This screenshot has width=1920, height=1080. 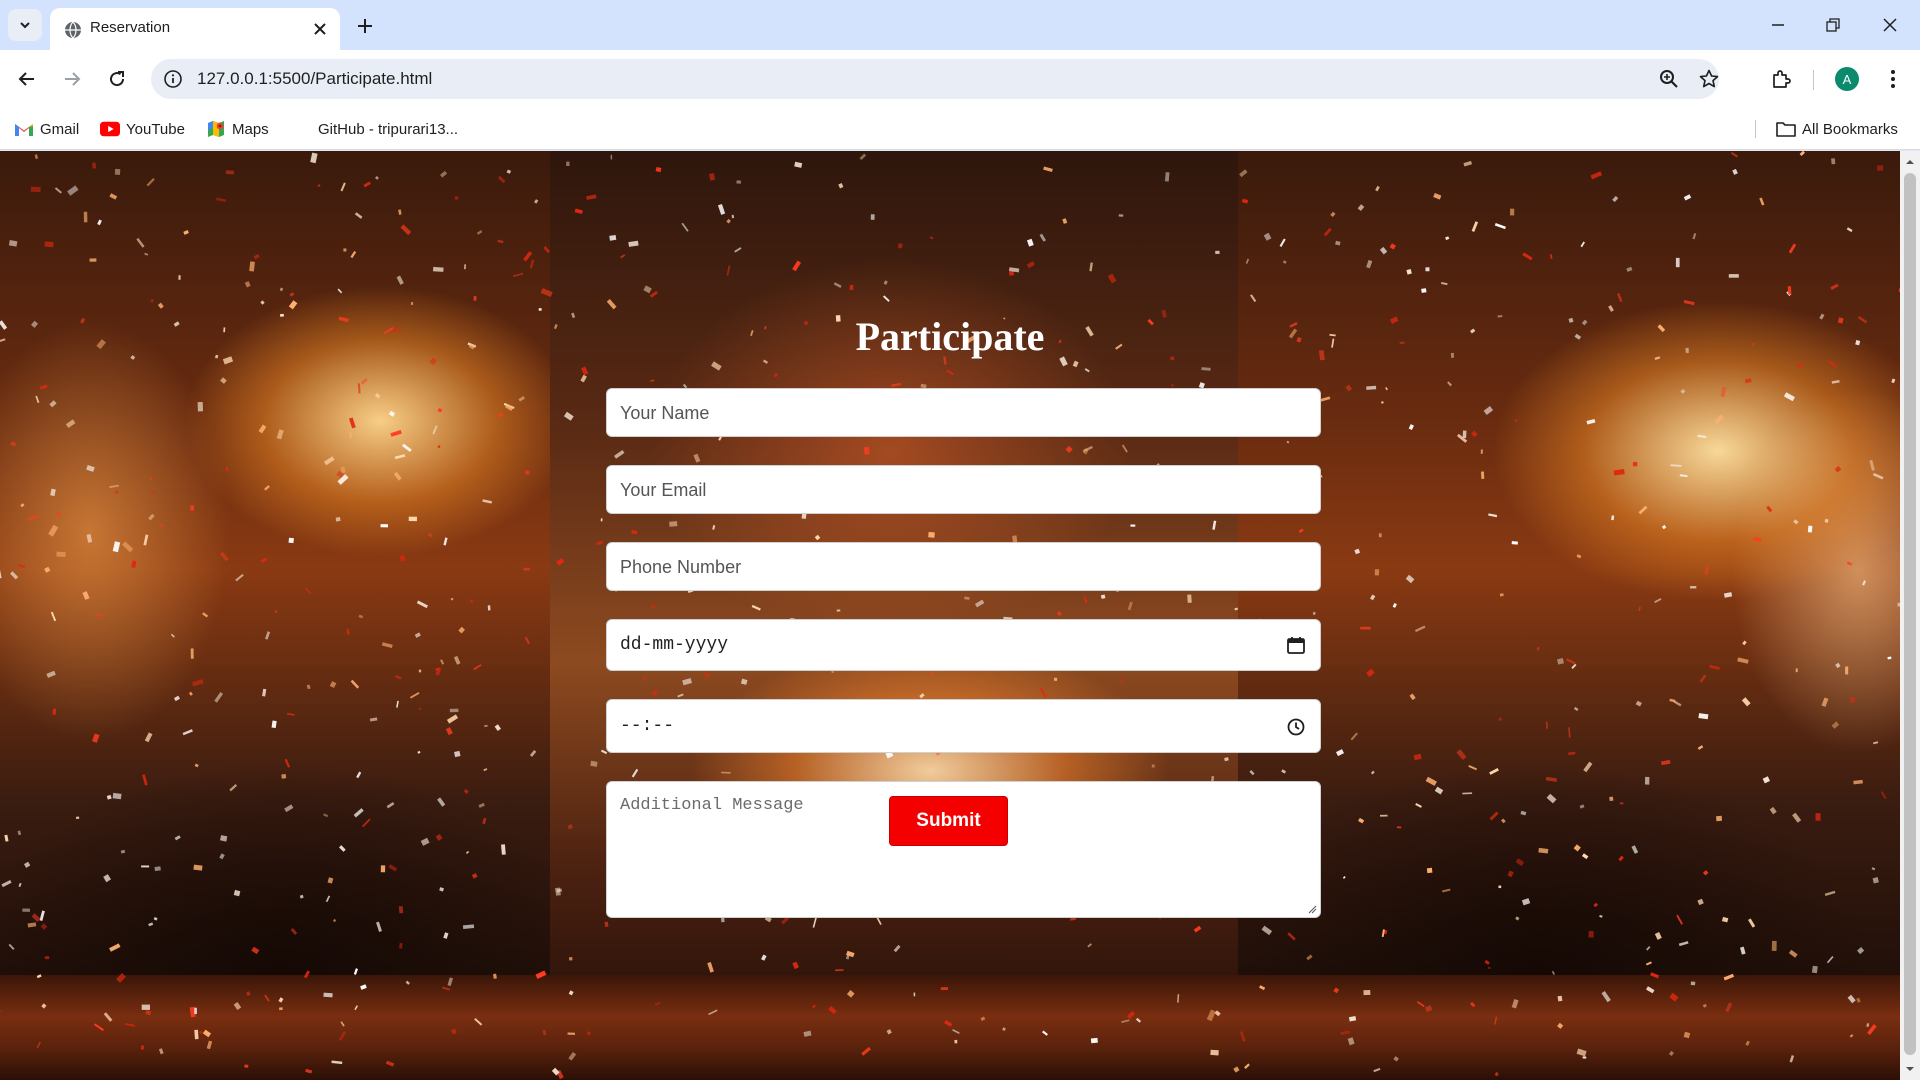 I want to click on forward-button, so click(x=72, y=79).